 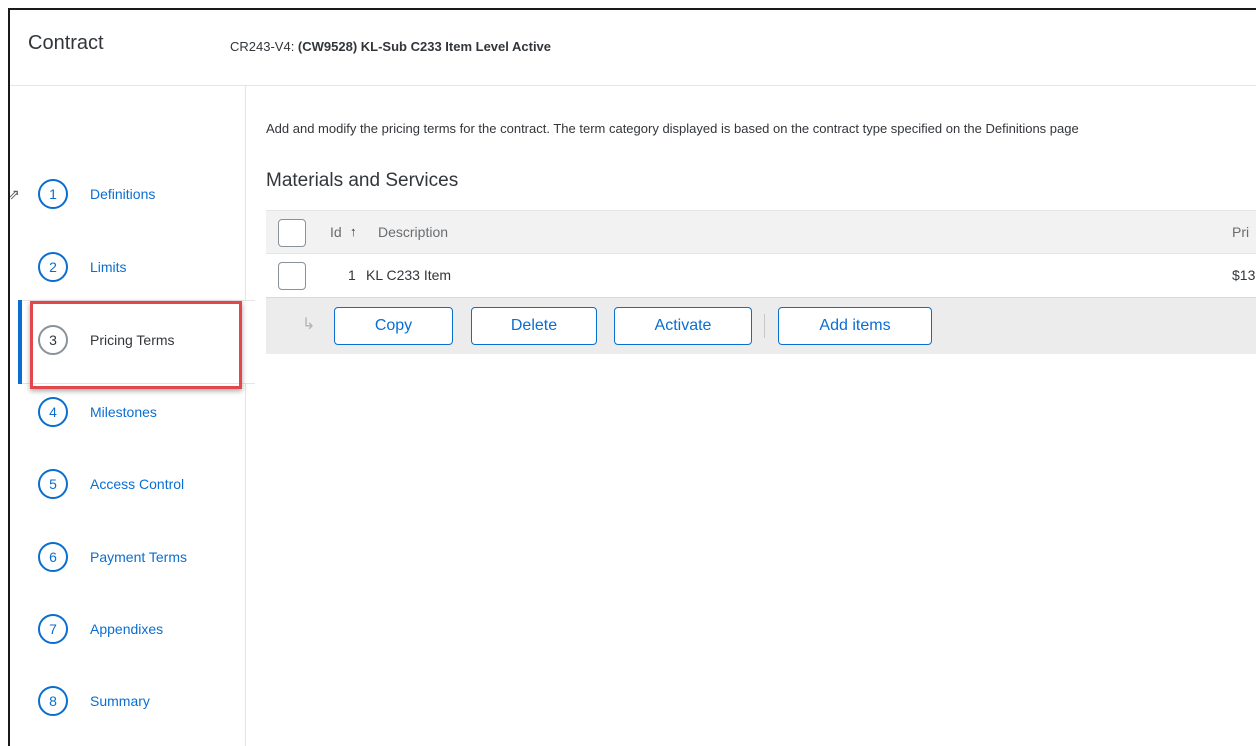 What do you see at coordinates (53, 194) in the screenshot?
I see `step-number: 1` at bounding box center [53, 194].